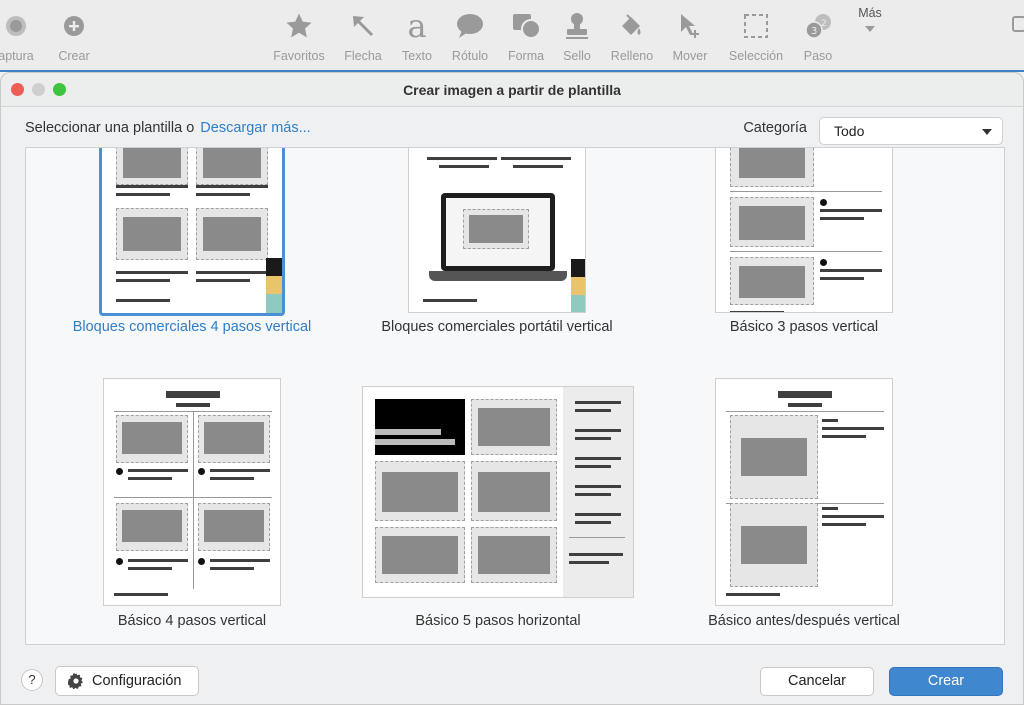  Describe the element at coordinates (75, 681) in the screenshot. I see `gear-icon` at that location.